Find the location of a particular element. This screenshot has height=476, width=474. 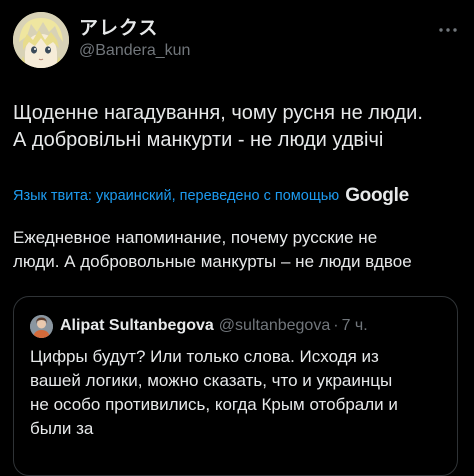

more-dots-icon is located at coordinates (448, 30).